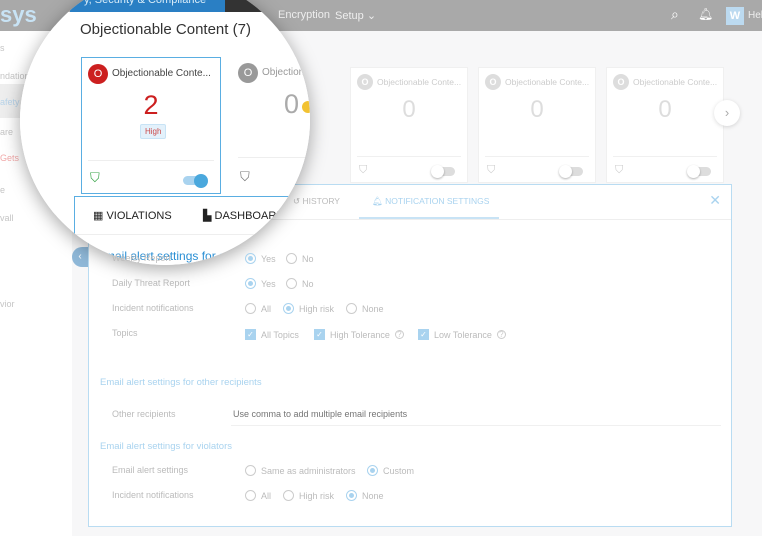  What do you see at coordinates (476, 414) in the screenshot?
I see `other-recipients-input` at bounding box center [476, 414].